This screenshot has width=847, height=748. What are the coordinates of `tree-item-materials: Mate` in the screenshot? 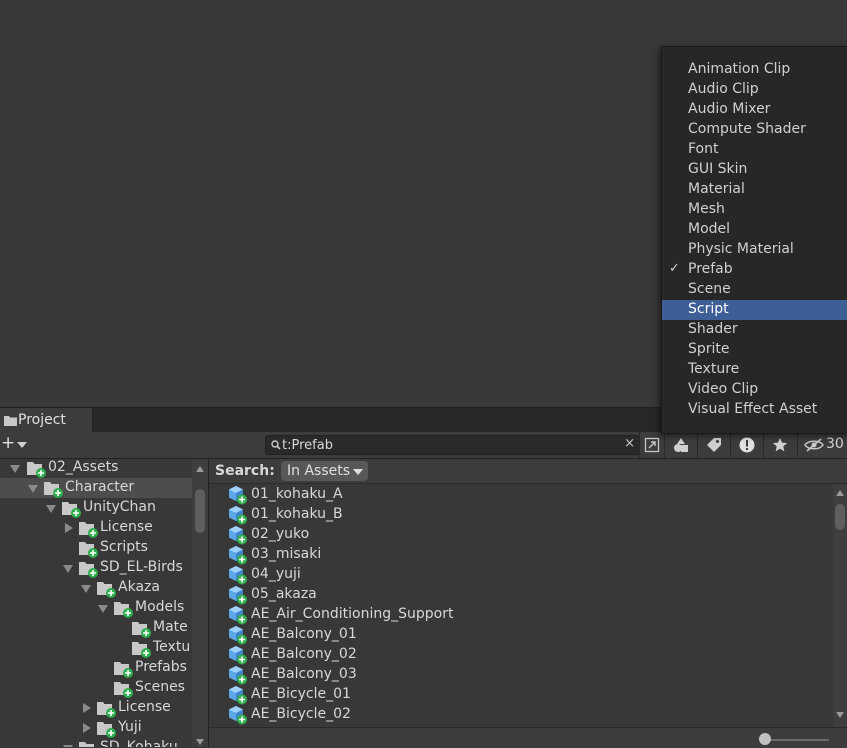 It's located at (96, 628).